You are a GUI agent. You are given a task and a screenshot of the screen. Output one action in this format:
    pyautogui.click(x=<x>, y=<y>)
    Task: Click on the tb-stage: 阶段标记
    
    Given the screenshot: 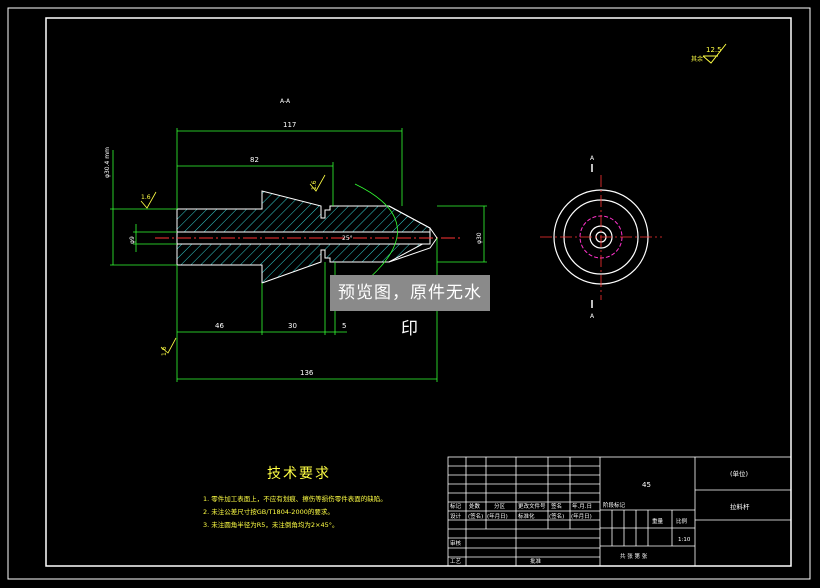 What is the action you would take?
    pyautogui.click(x=614, y=505)
    